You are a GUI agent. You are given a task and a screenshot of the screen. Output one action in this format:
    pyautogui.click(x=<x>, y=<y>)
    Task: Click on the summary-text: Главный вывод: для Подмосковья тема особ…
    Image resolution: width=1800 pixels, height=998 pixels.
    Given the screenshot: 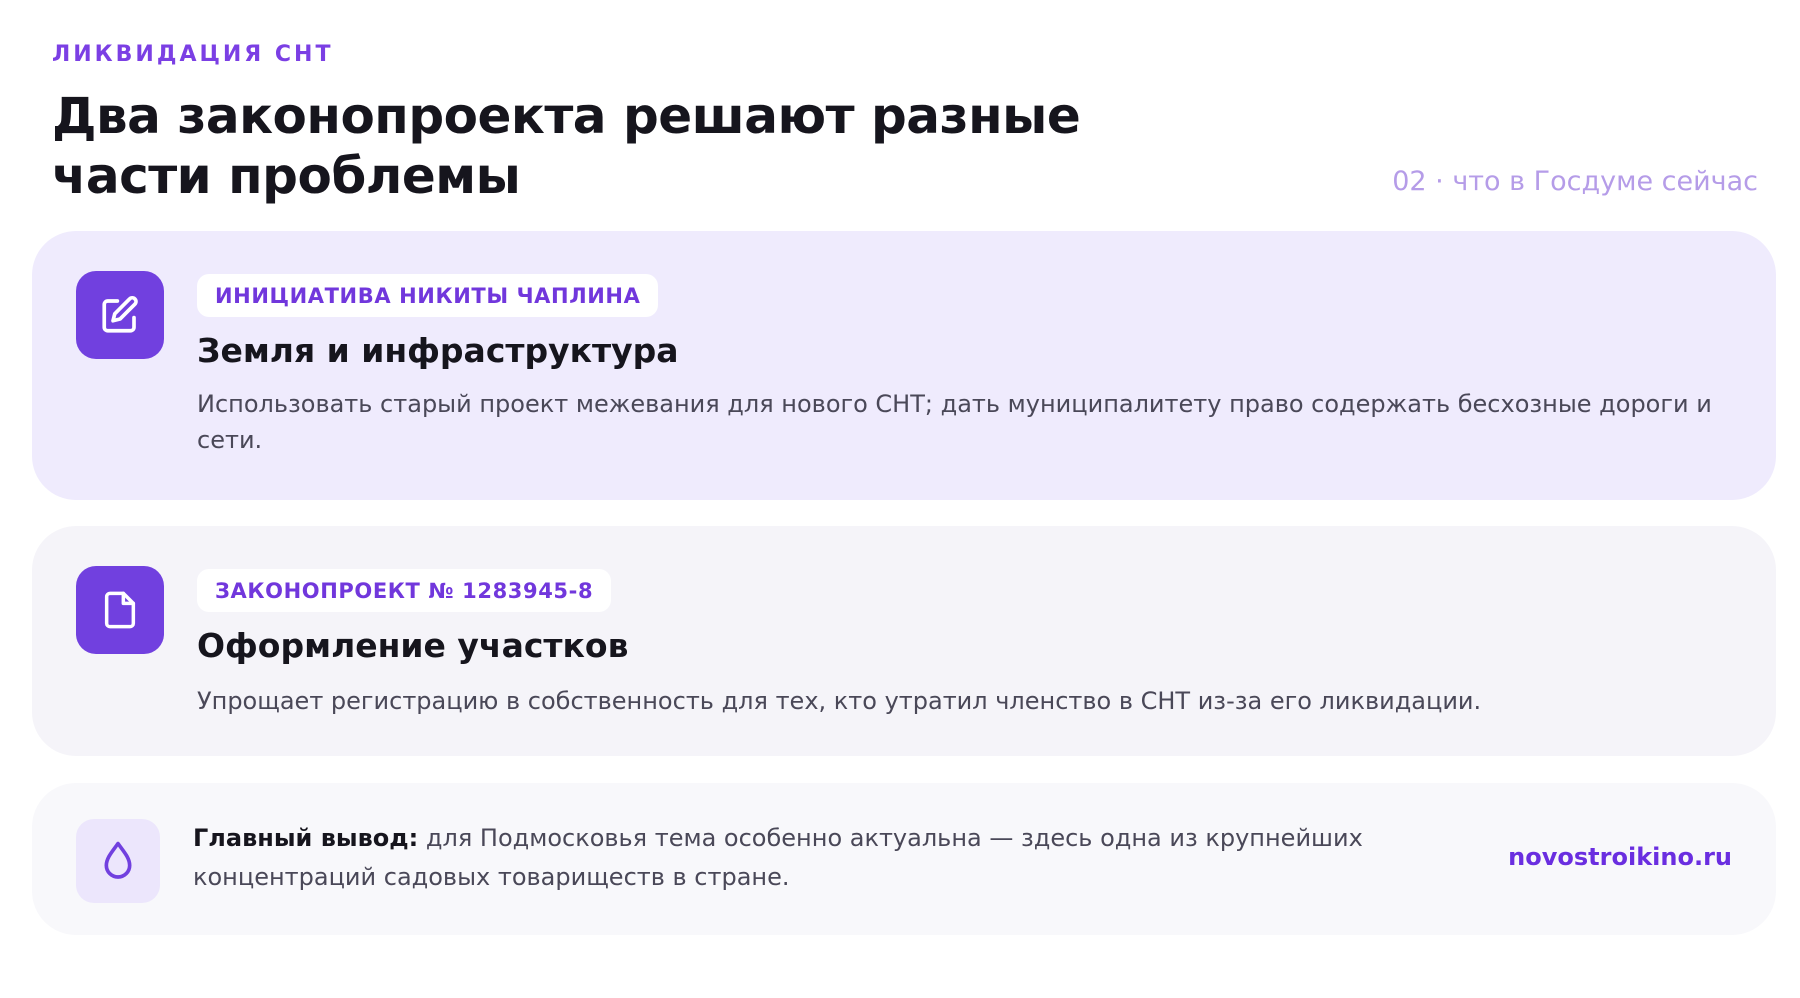 What is the action you would take?
    pyautogui.click(x=813, y=858)
    